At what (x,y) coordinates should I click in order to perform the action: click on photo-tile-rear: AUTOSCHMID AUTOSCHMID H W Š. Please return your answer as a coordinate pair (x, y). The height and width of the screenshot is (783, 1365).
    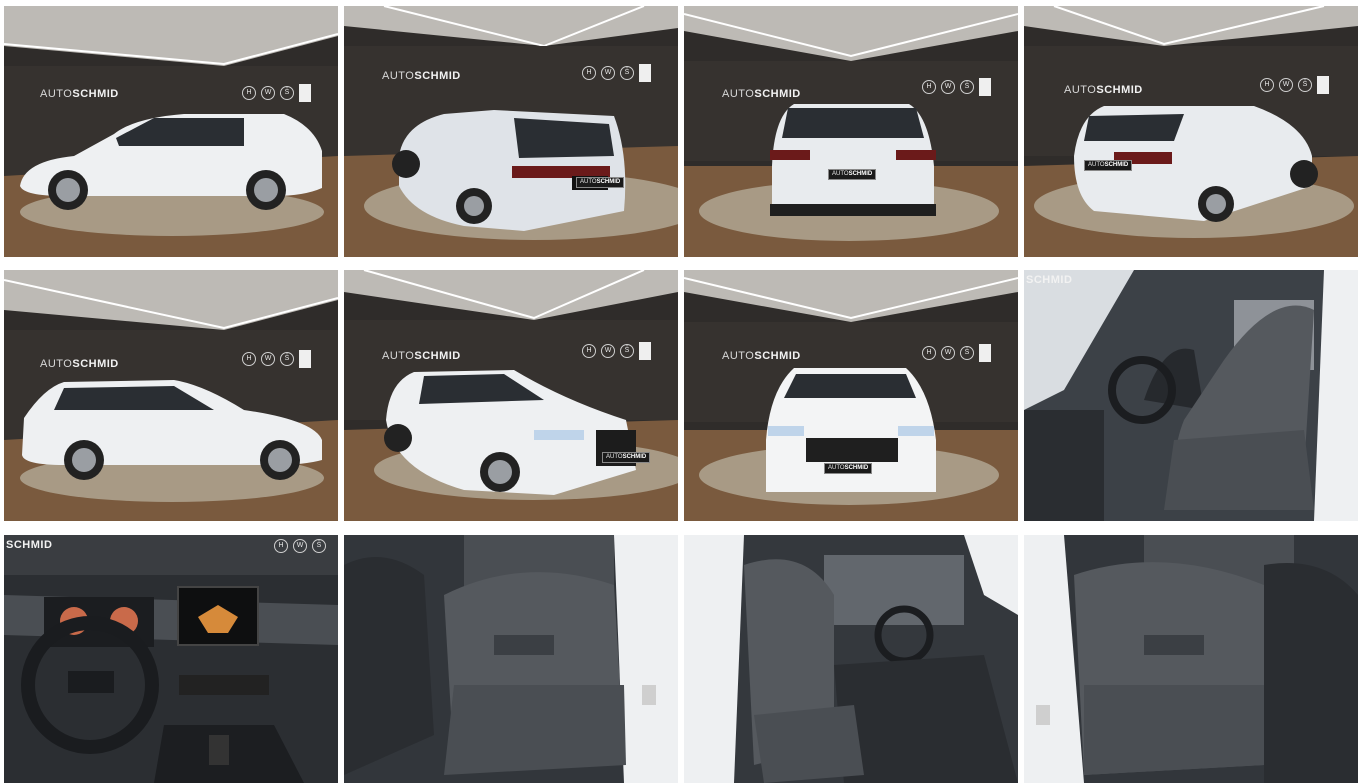
    Looking at the image, I should click on (851, 131).